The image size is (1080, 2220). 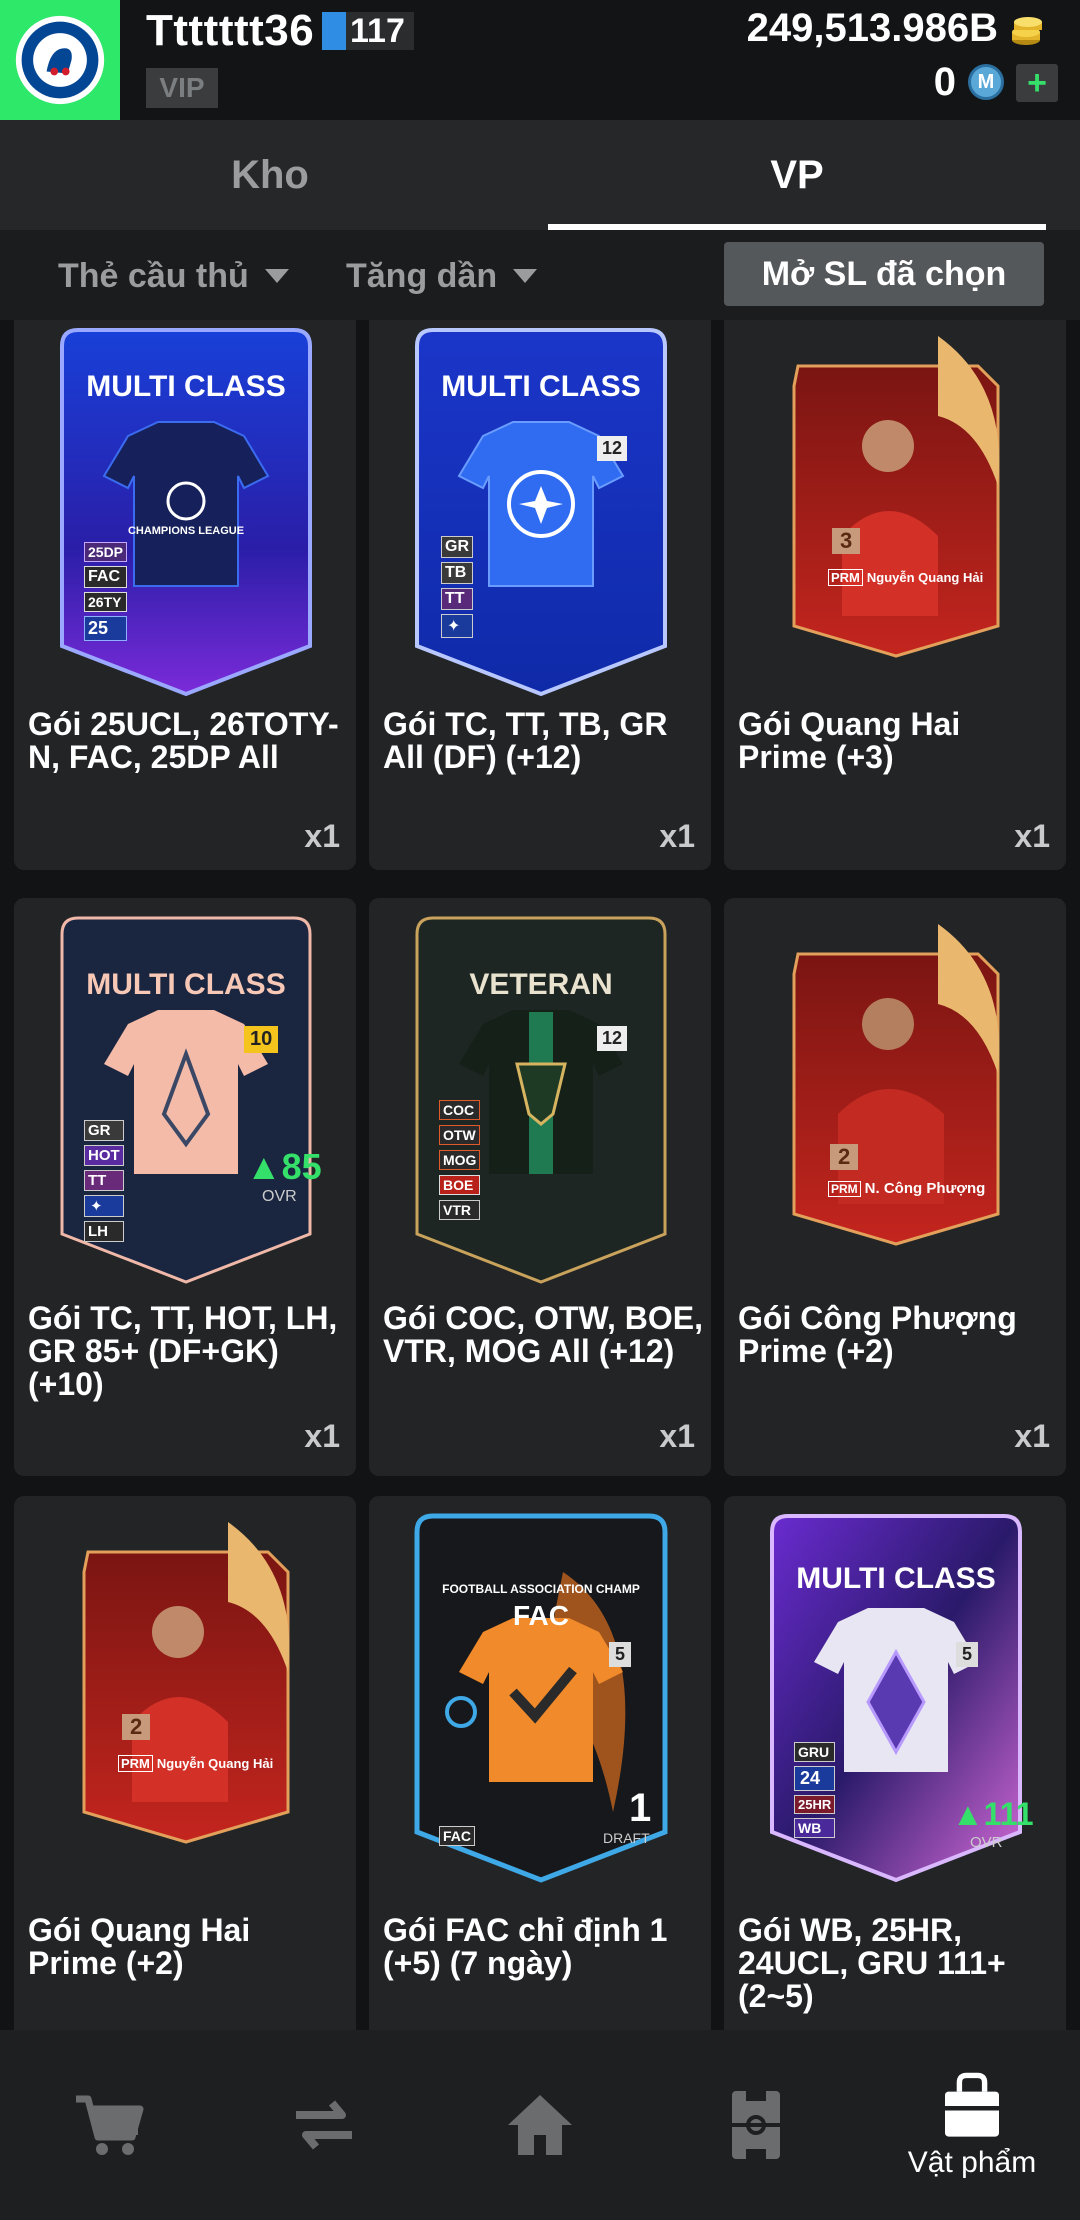 I want to click on emblem-text: CHAMPIONS LEAGUE, so click(x=186, y=531).